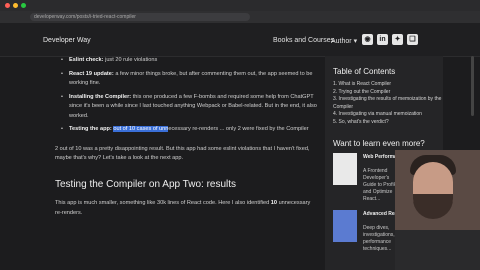 This screenshot has width=480, height=270. Describe the element at coordinates (388, 115) in the screenshot. I see `toc-item: 4. Investigating via manual memoization` at that location.